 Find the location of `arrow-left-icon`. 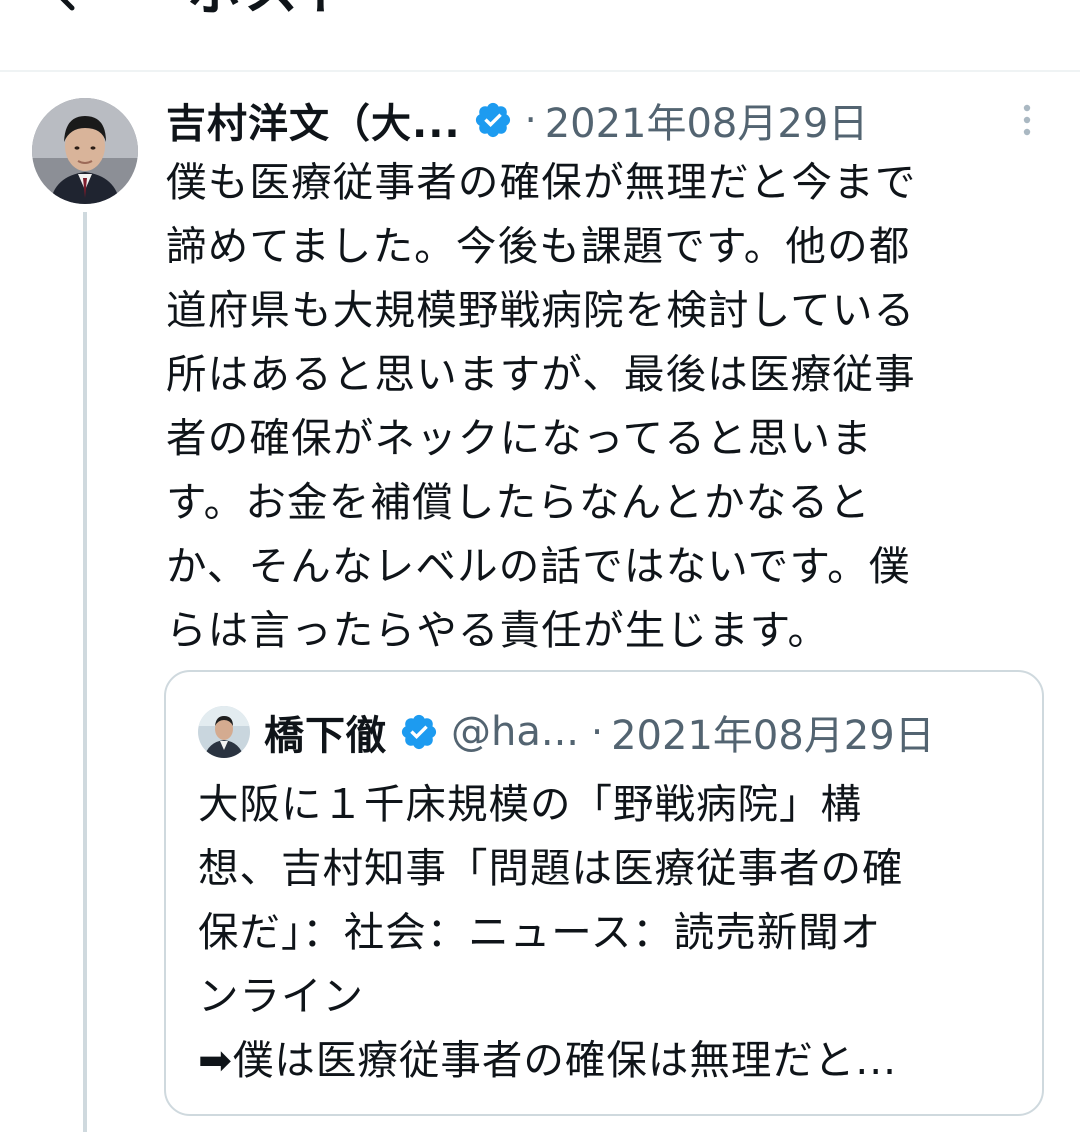

arrow-left-icon is located at coordinates (74, 11).